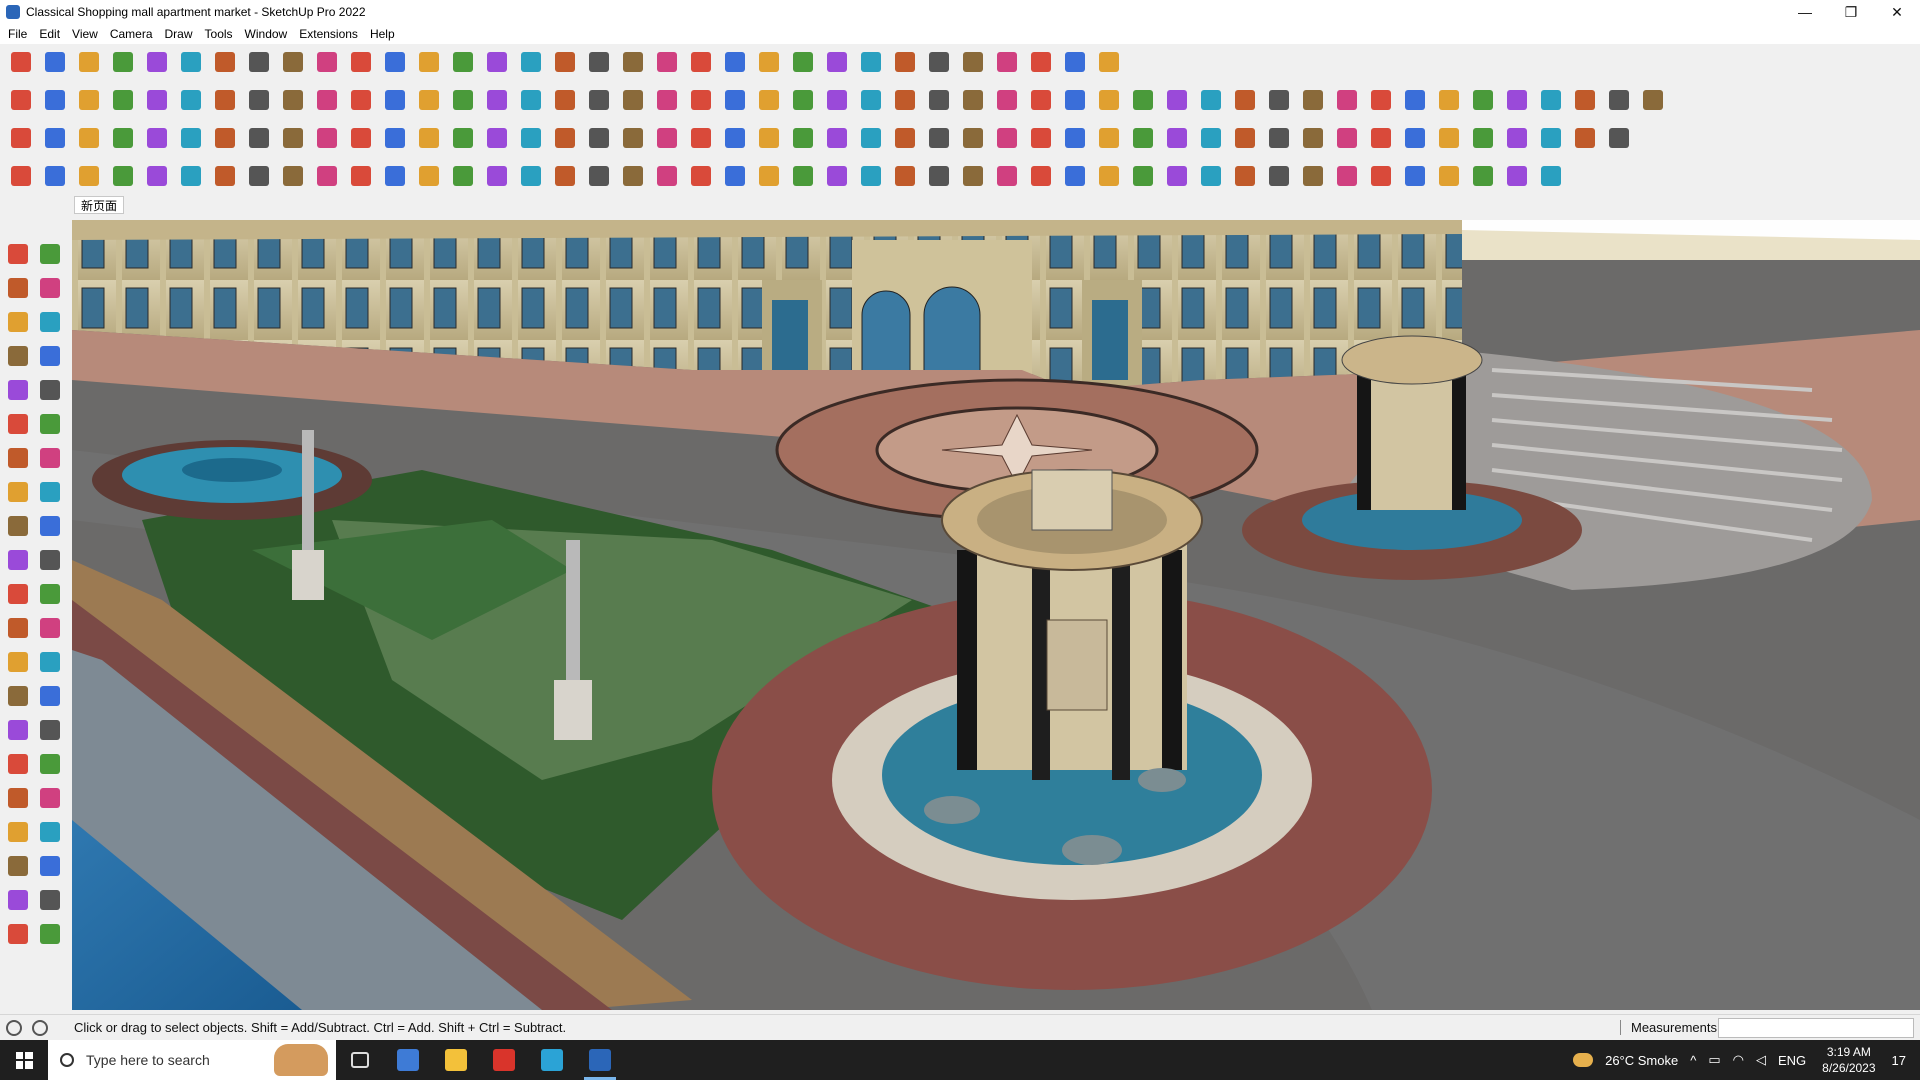 Image resolution: width=1920 pixels, height=1080 pixels. What do you see at coordinates (18, 628) in the screenshot?
I see `tool-tape` at bounding box center [18, 628].